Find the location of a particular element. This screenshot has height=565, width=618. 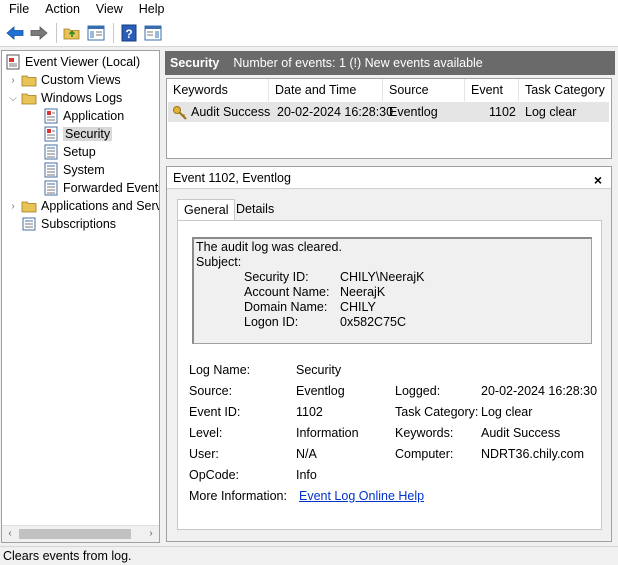

message-line: Subject: is located at coordinates (219, 262).